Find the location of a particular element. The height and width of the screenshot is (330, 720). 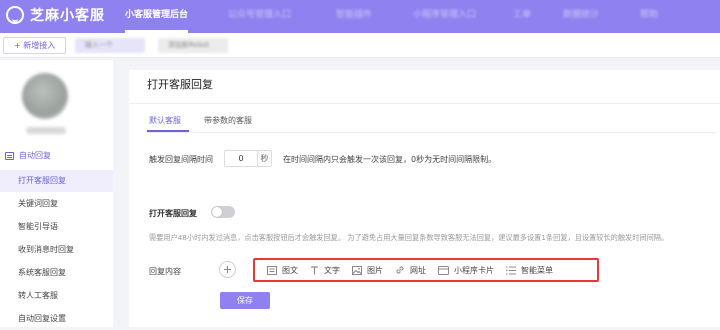

interval-input: 0 秒 is located at coordinates (248, 158).